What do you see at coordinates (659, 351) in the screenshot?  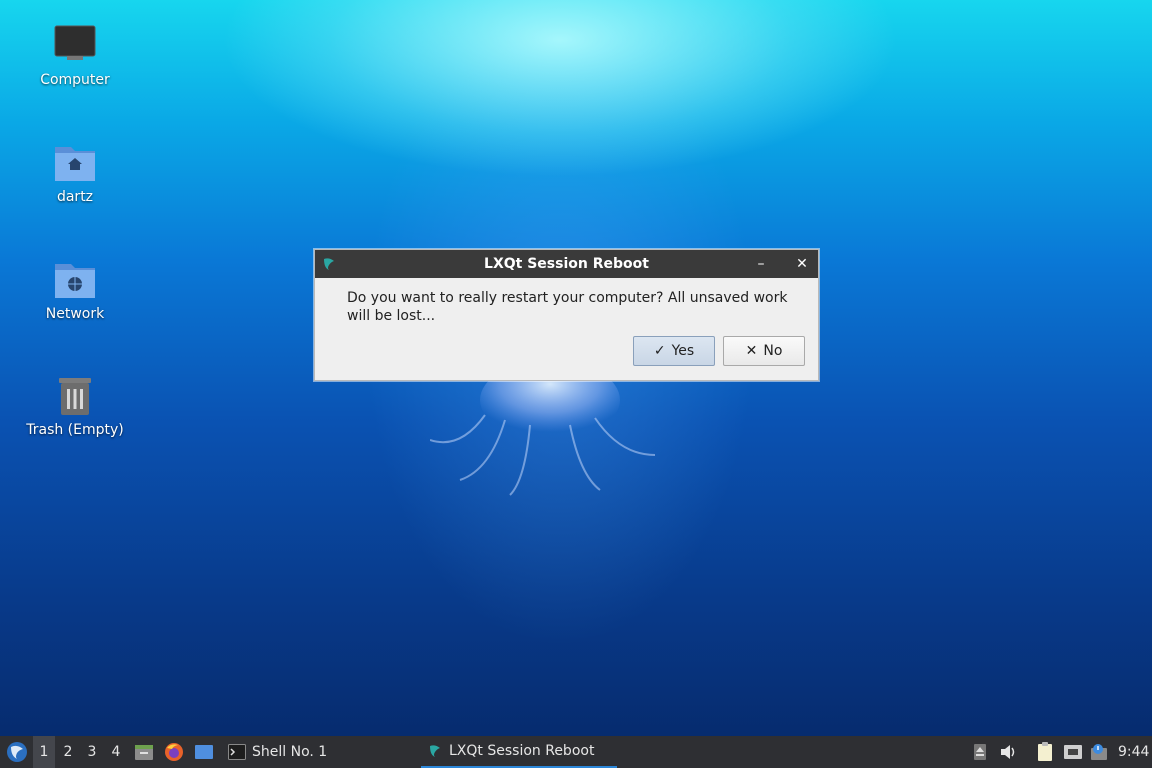 I see `check-icon: ✓` at bounding box center [659, 351].